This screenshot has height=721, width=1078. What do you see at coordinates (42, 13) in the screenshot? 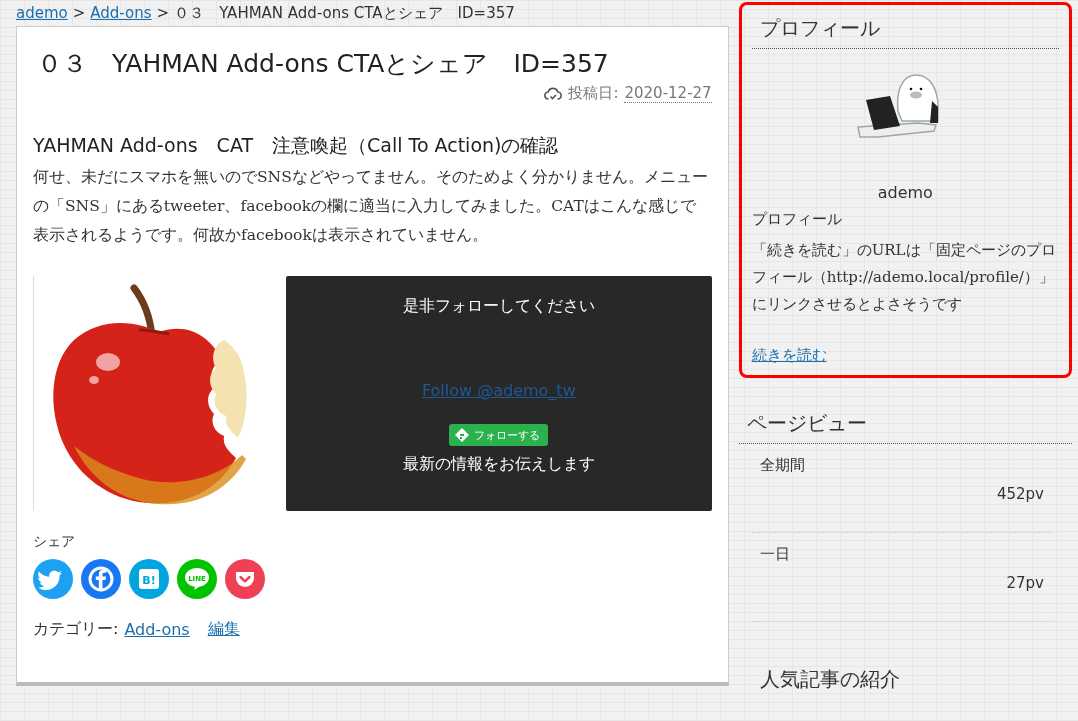
I see `breadcrumb-link: ademo` at bounding box center [42, 13].